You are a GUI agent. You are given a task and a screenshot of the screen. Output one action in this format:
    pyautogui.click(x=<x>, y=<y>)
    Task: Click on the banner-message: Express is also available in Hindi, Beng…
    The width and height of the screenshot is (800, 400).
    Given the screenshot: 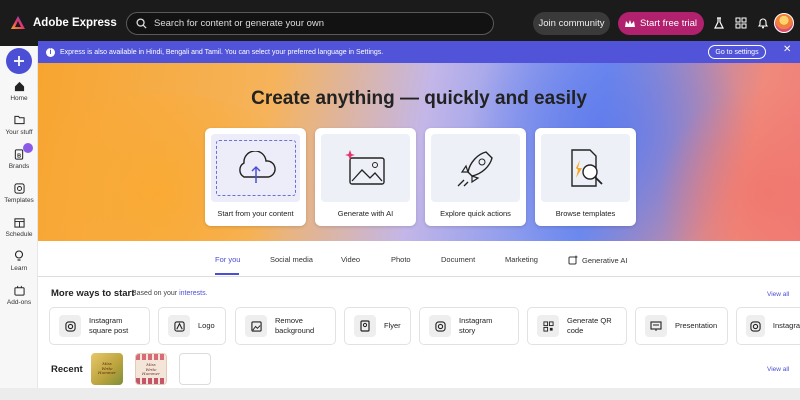 What is the action you would take?
    pyautogui.click(x=222, y=52)
    